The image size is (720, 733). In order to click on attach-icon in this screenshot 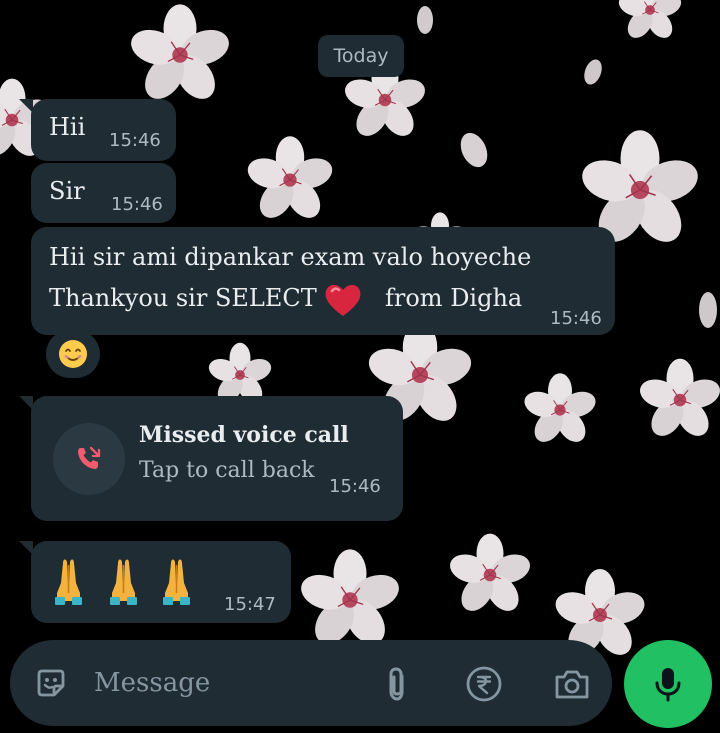, I will do `click(397, 684)`.